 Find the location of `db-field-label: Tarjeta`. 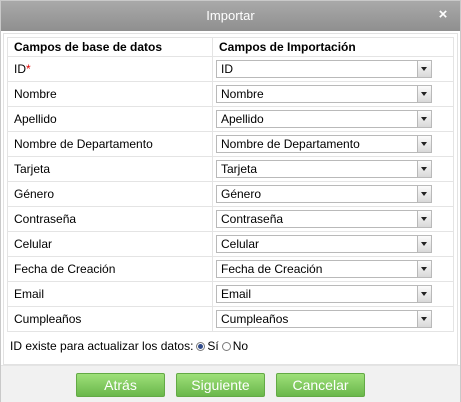

db-field-label: Tarjeta is located at coordinates (32, 169).